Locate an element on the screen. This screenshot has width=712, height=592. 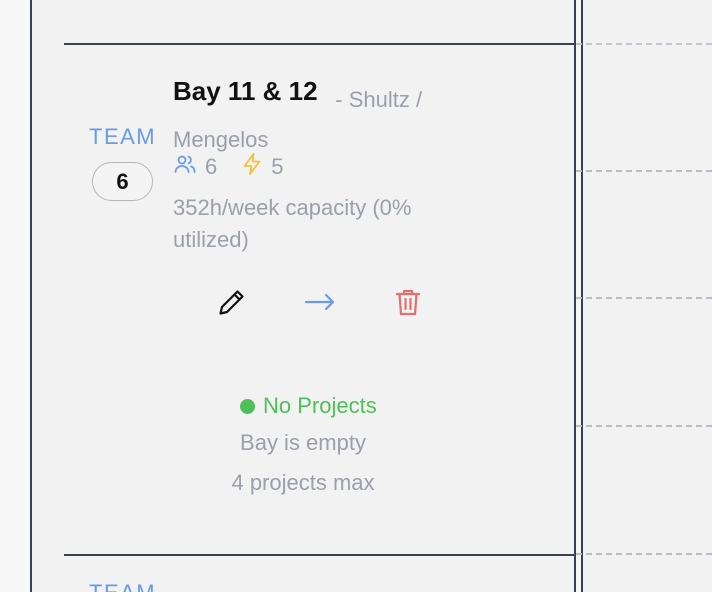
bay-owner: Bay 11 & 12xxxx- Shultz / Mengelos is located at coordinates (323, 120).